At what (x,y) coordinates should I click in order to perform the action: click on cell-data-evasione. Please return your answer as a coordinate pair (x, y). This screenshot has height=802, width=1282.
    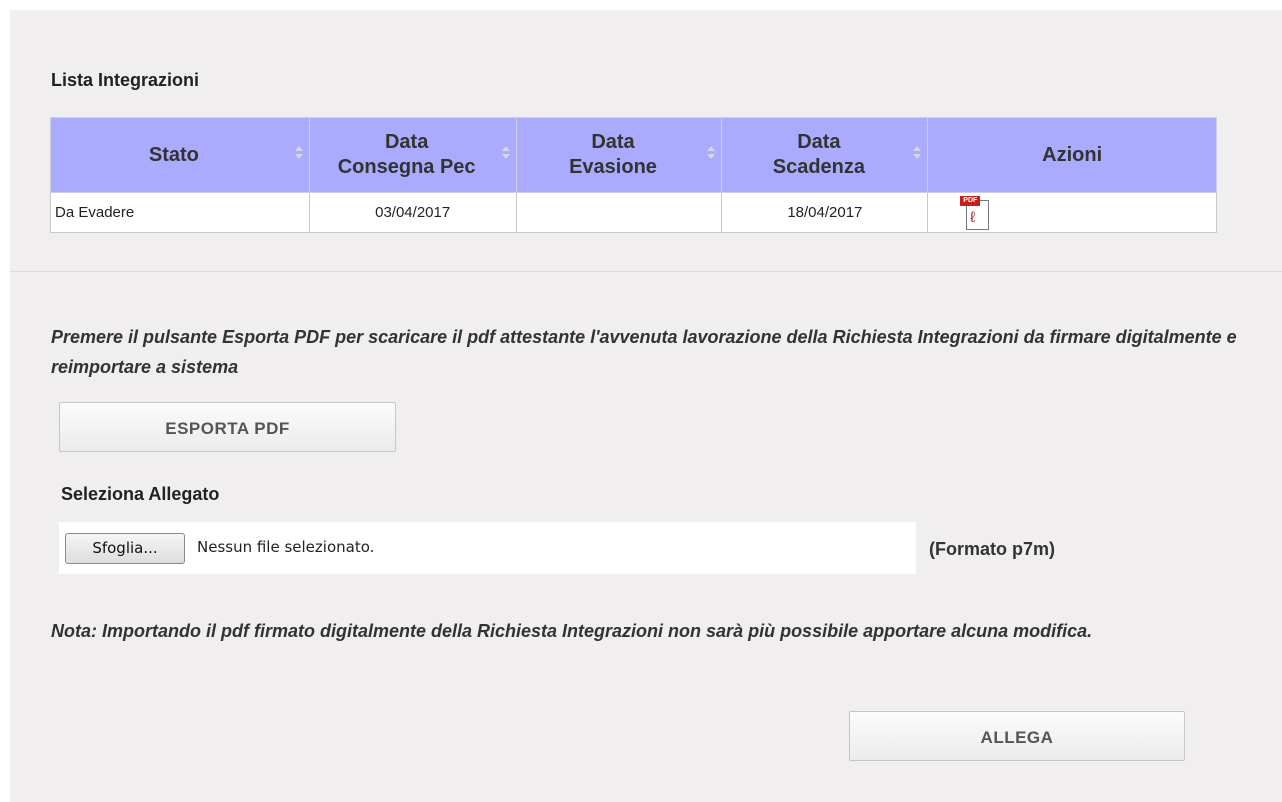
    Looking at the image, I should click on (619, 212).